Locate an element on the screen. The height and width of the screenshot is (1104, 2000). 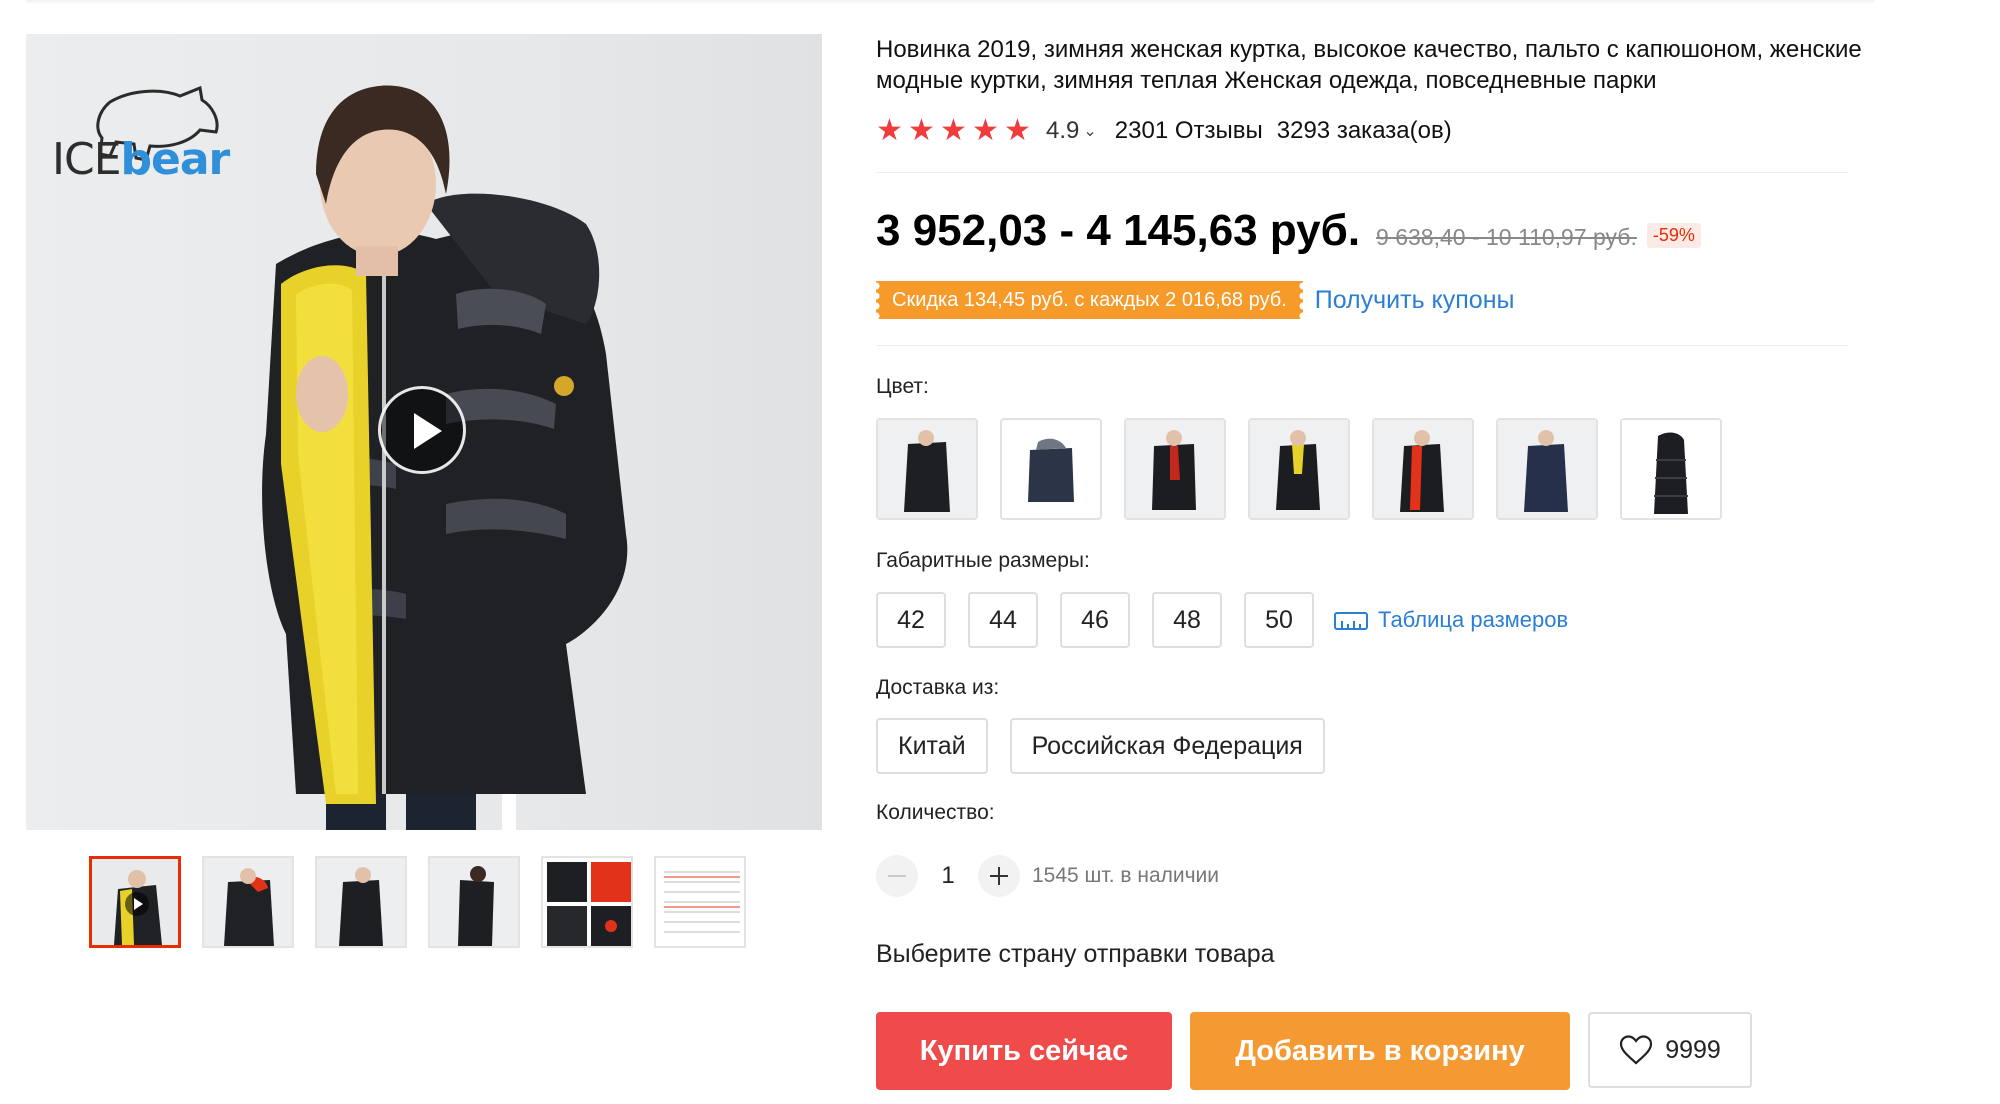
quantity-increase-button is located at coordinates (999, 876).